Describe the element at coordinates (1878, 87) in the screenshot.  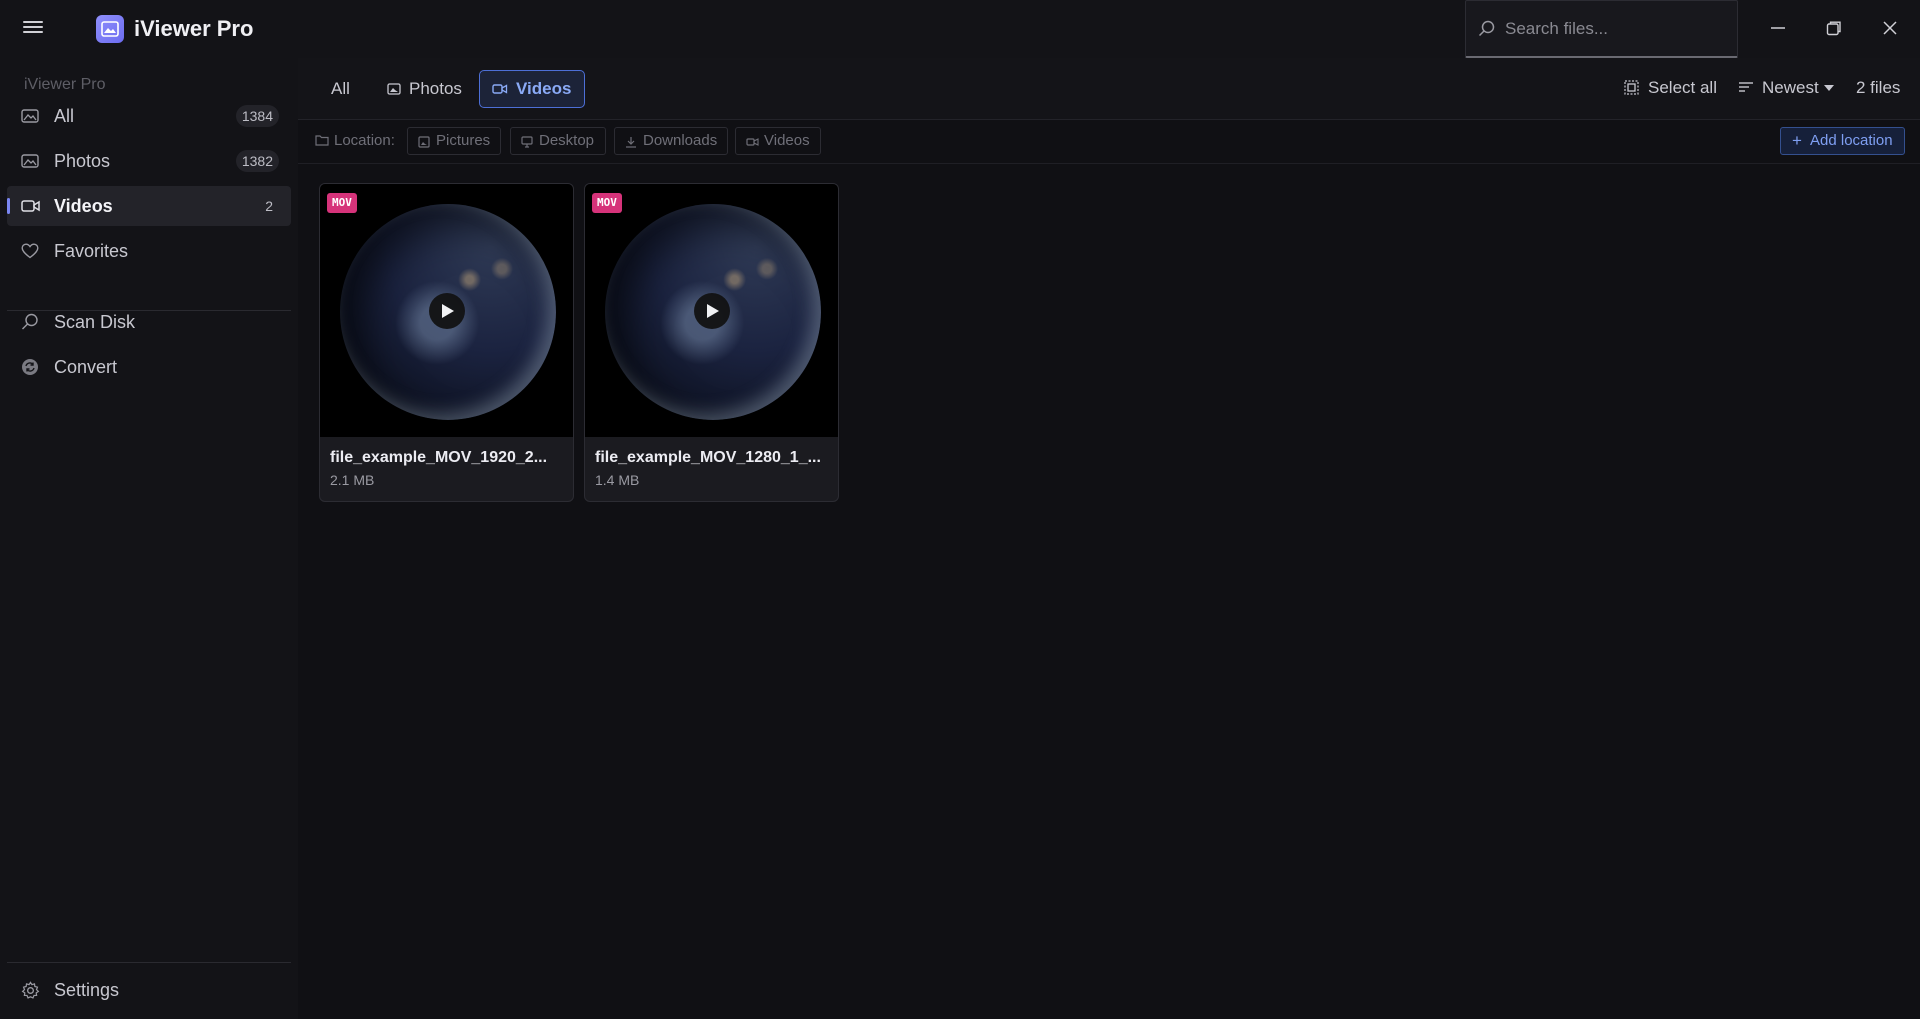
I see `file-count: 2 files` at that location.